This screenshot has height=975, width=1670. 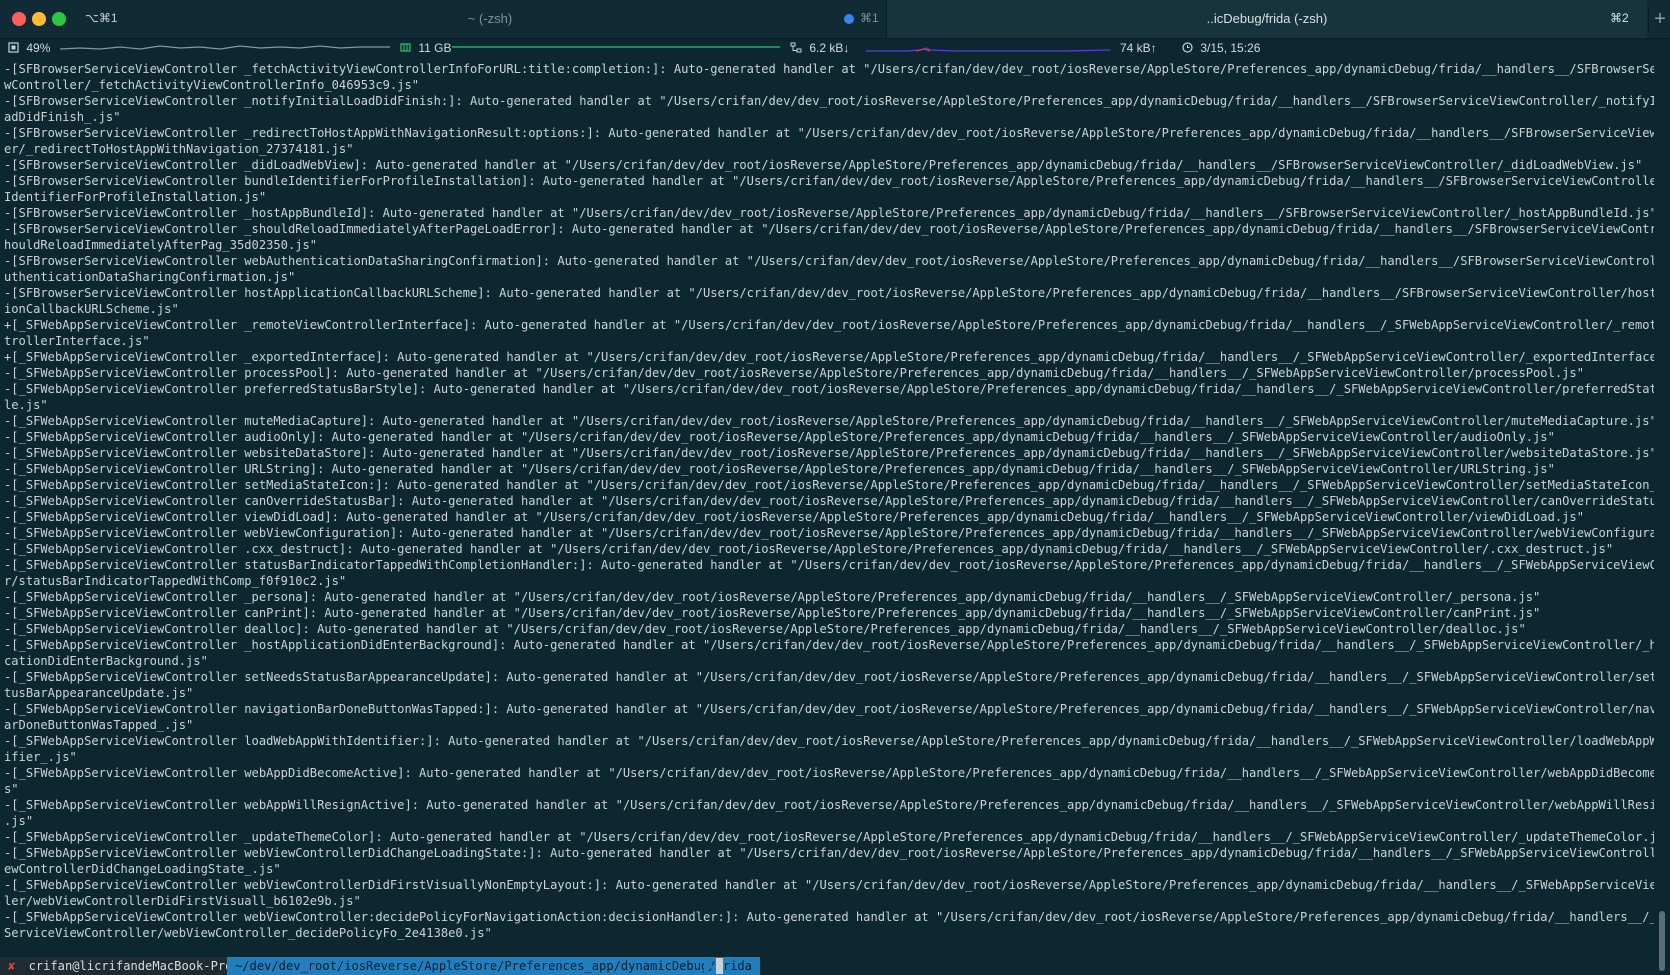 What do you see at coordinates (106, 661) in the screenshot?
I see `terminal-line: cationDidEnterBackground.js"` at bounding box center [106, 661].